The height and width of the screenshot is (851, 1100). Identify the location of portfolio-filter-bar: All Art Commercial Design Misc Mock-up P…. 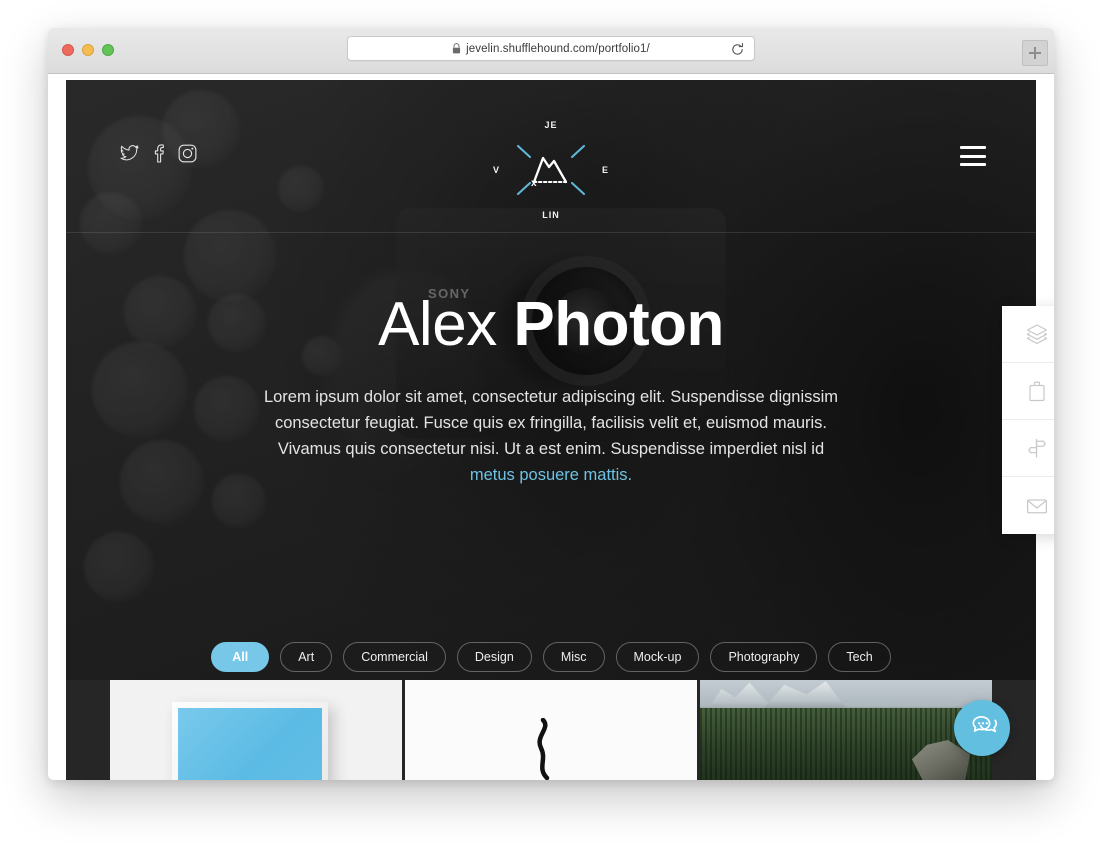
(551, 657).